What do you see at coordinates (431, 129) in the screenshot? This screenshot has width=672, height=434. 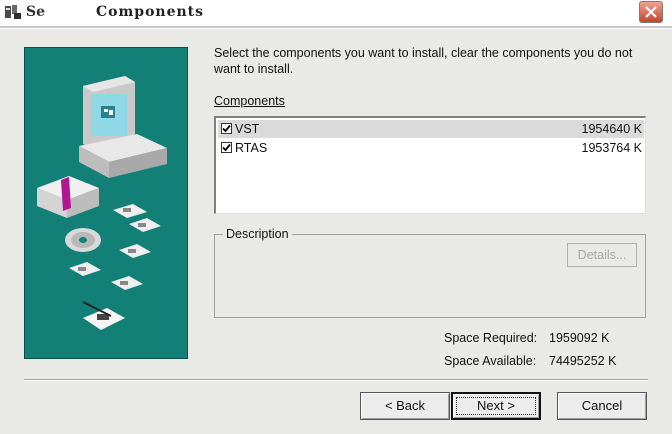 I see `component-item-vst: VST 1954640 K` at bounding box center [431, 129].